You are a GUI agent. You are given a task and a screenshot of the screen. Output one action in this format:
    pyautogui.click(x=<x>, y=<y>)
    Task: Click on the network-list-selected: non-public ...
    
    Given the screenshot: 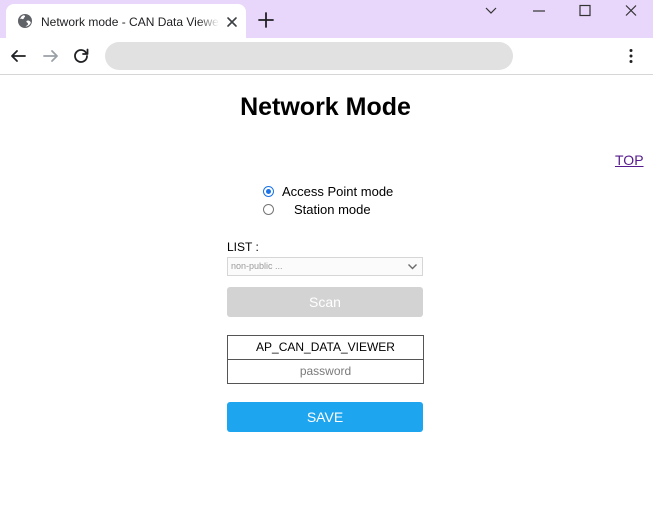 What is the action you would take?
    pyautogui.click(x=257, y=266)
    